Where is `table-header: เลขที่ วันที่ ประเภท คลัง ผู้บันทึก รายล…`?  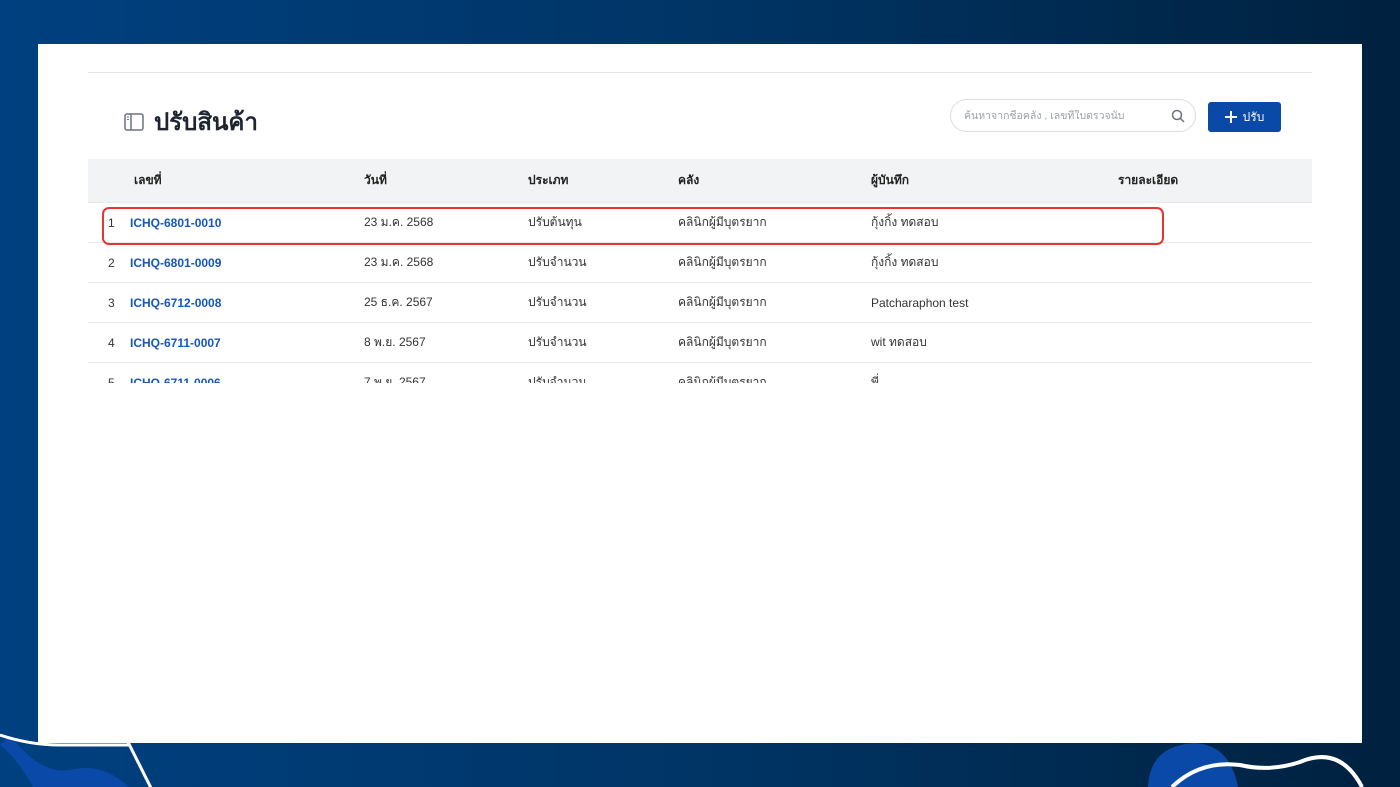 table-header: เลขที่ วันที่ ประเภท คลัง ผู้บันทึก รายล… is located at coordinates (700, 181).